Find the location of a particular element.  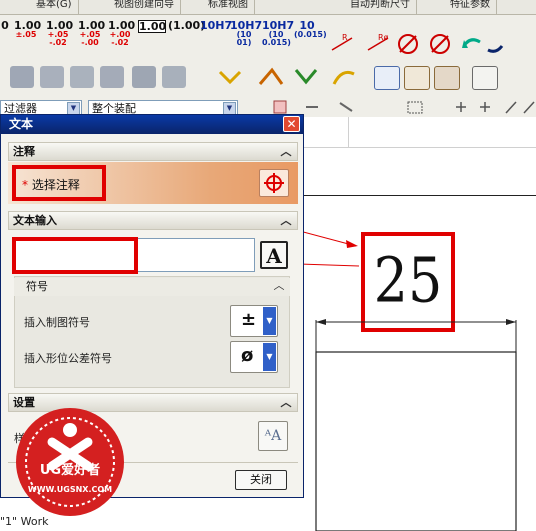

text-input-highlight is located at coordinates (75, 255).